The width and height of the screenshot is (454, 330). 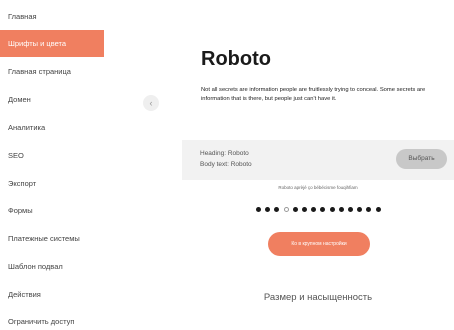 I want to click on collapse-sidebar-button: ‹, so click(x=151, y=103).